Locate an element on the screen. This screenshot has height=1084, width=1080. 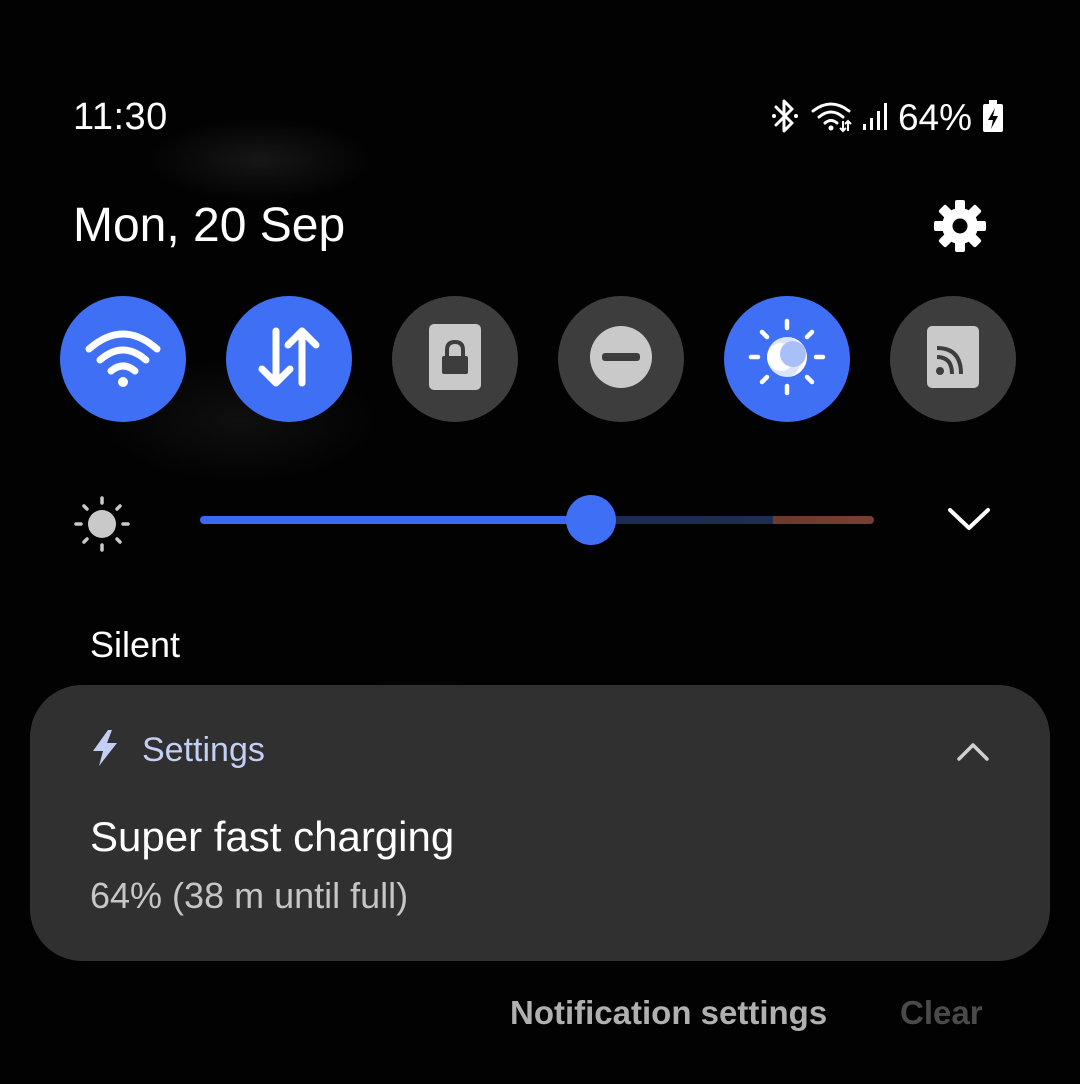
notification-app-header: Settings is located at coordinates (177, 750).